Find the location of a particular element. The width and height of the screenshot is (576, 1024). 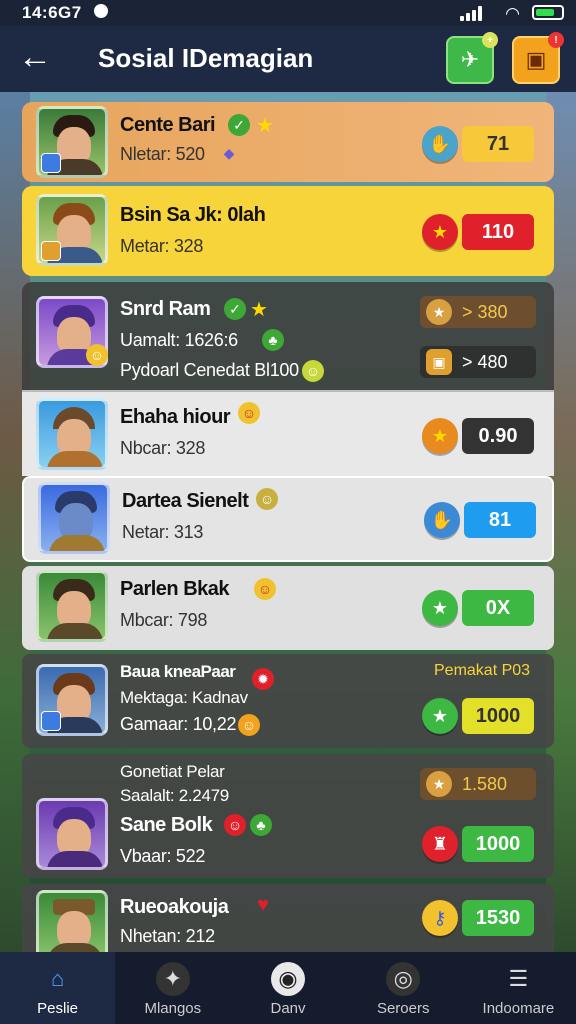

status-bar: 14:6G7 ◠ is located at coordinates (288, 13).